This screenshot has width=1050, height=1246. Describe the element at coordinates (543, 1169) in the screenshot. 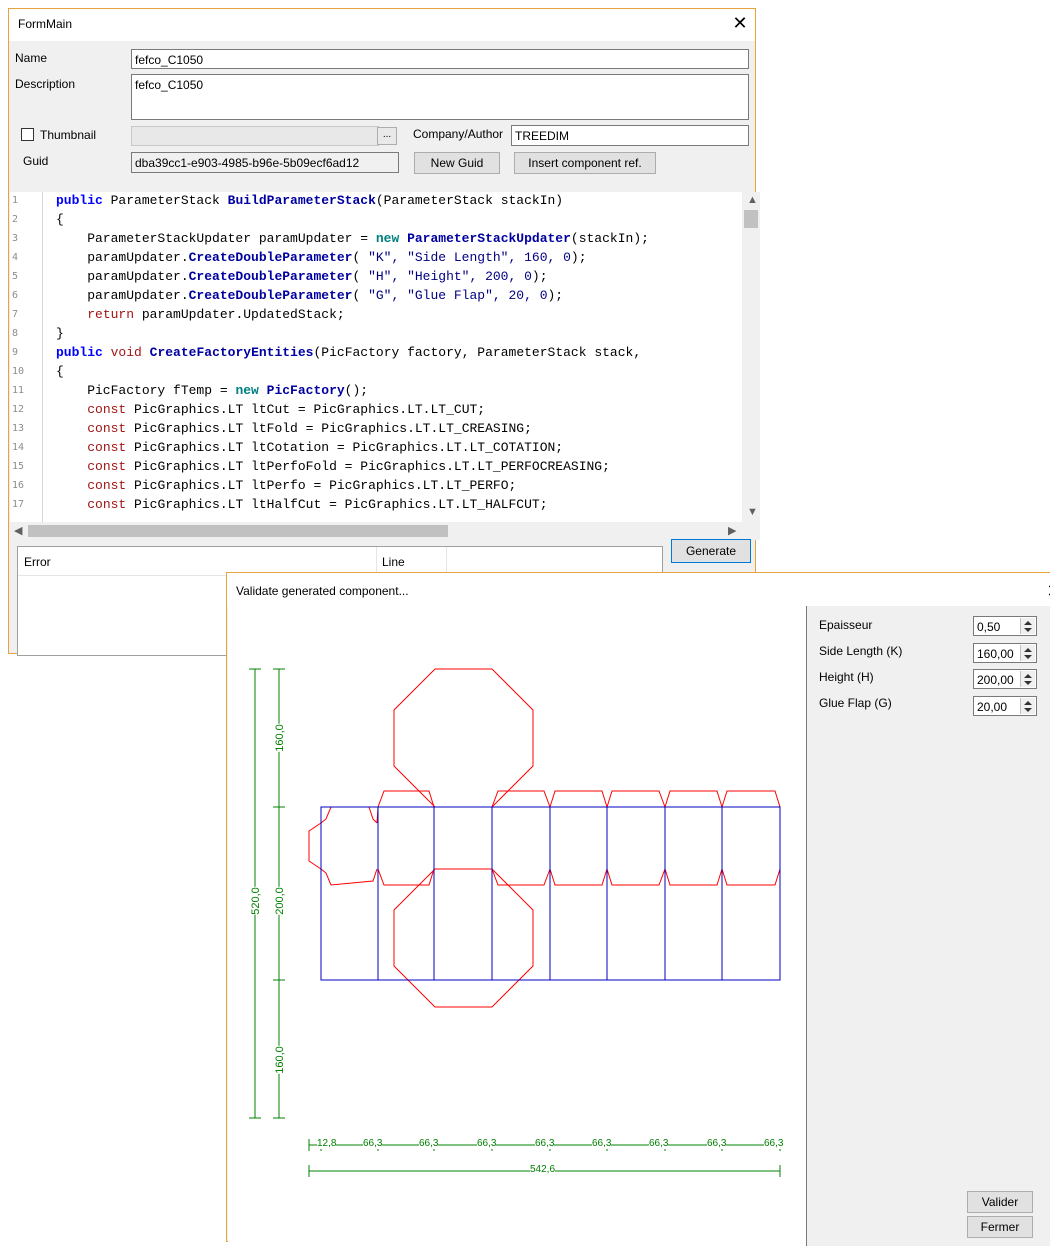

I see `dim-total-width: 542,6` at that location.